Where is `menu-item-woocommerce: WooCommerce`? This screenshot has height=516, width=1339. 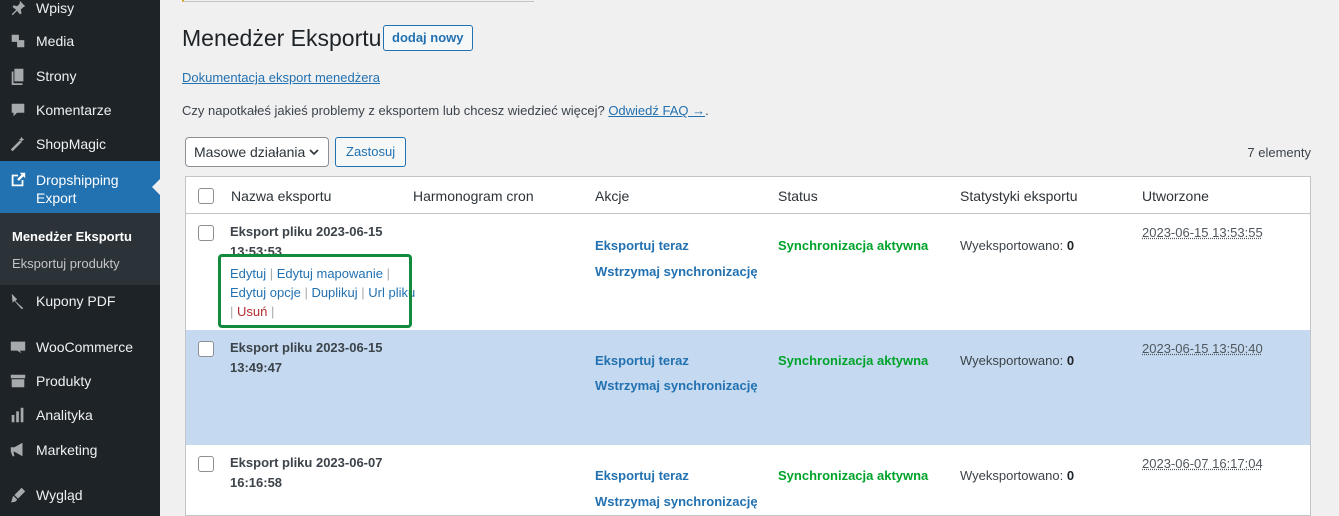 menu-item-woocommerce: WooCommerce is located at coordinates (80, 347).